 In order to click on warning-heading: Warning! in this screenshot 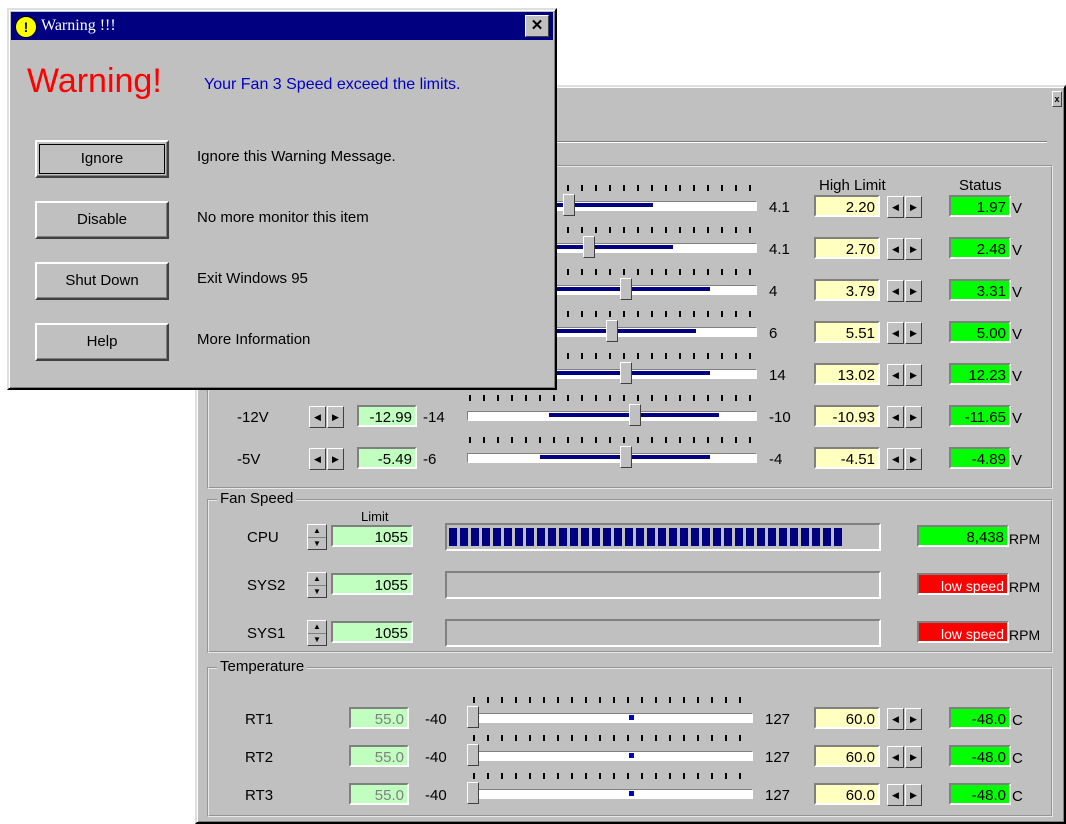, I will do `click(94, 81)`.